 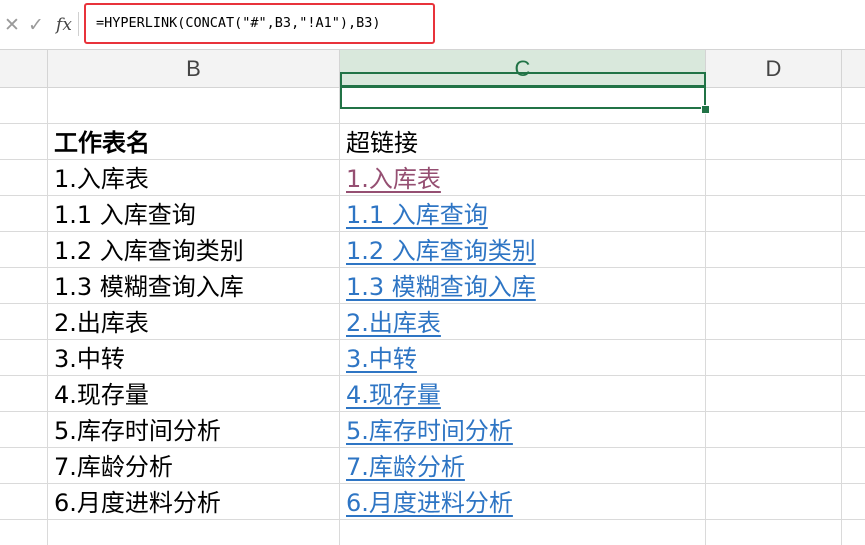 I want to click on cell-c2: 超链接, so click(x=523, y=142).